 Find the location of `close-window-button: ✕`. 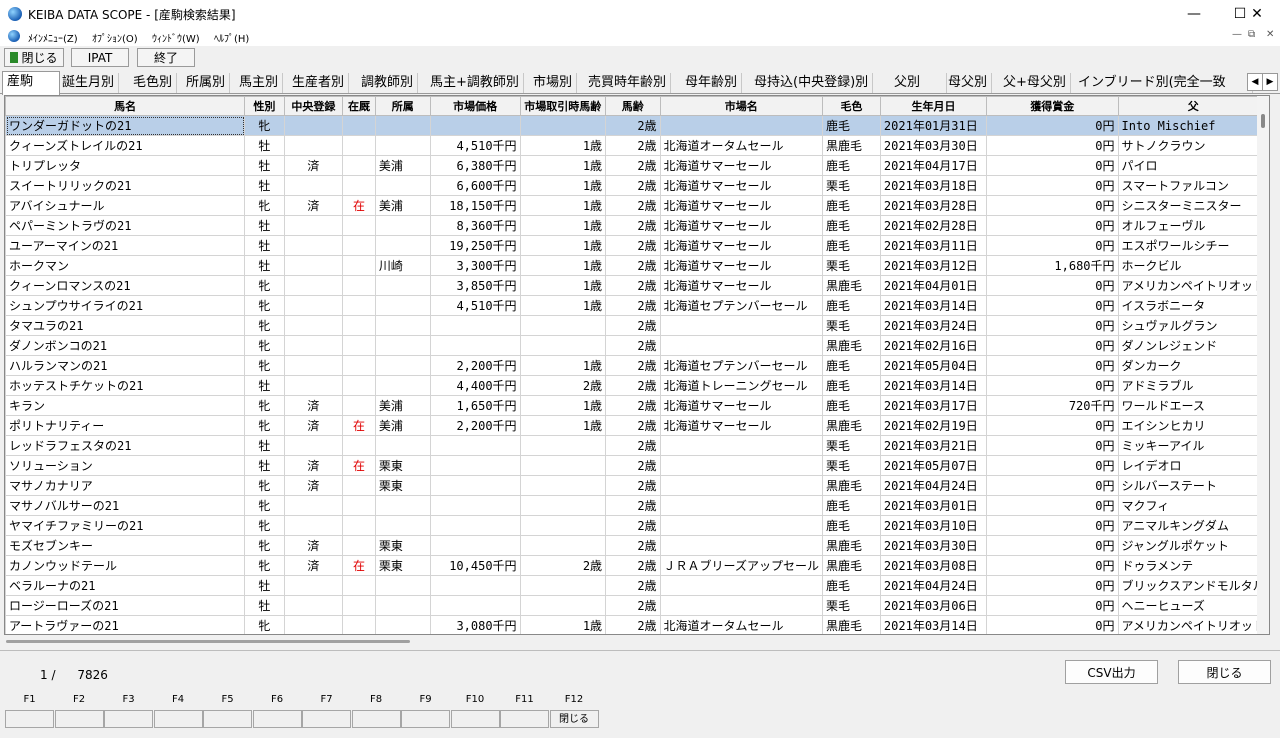

close-window-button: ✕ is located at coordinates (1257, 14).